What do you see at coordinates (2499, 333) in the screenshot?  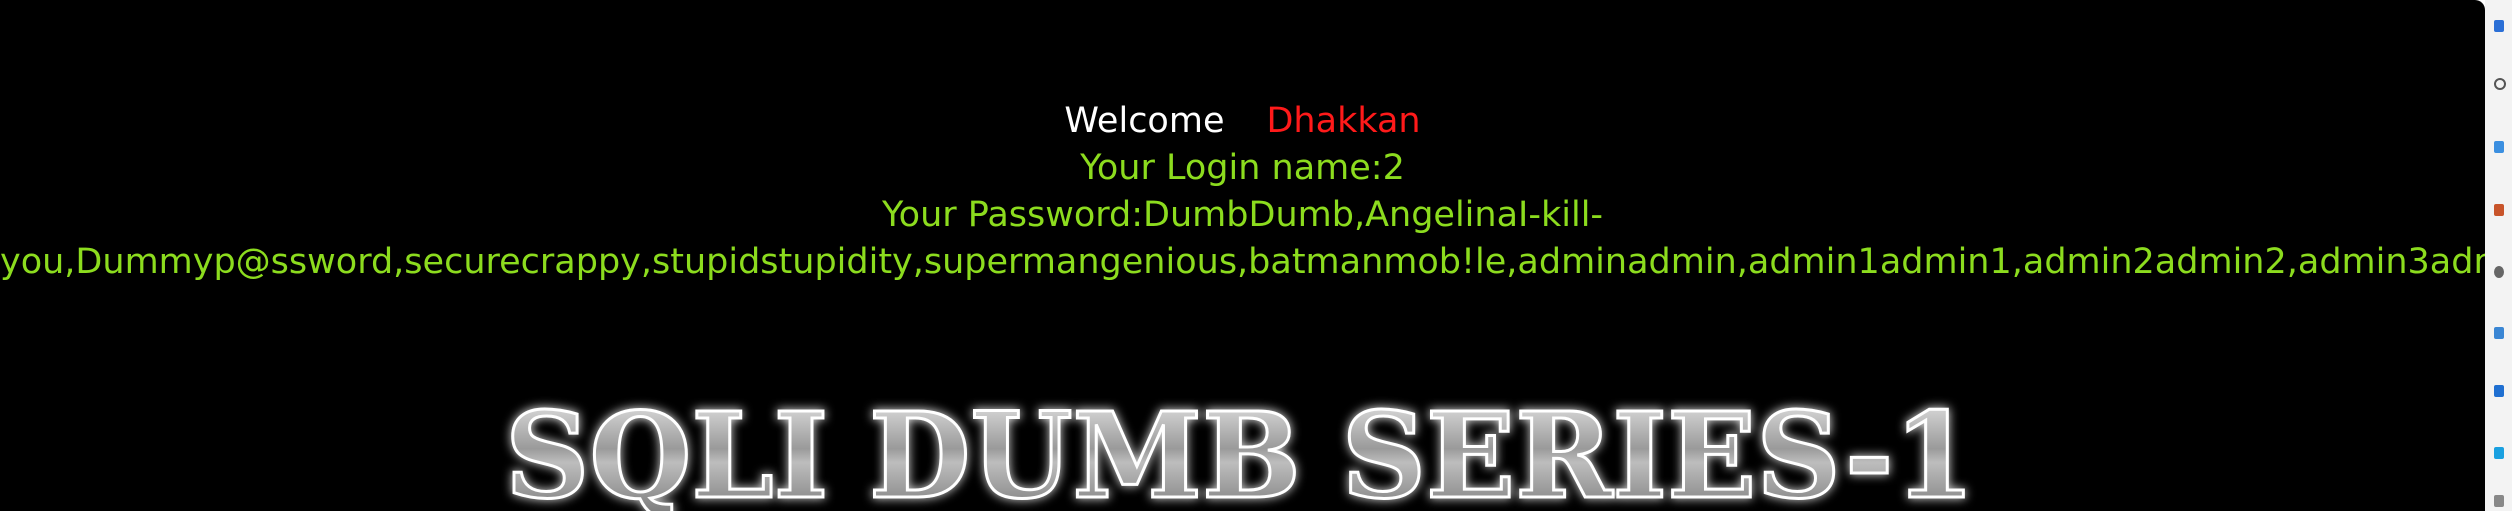 I see `apps-icon` at bounding box center [2499, 333].